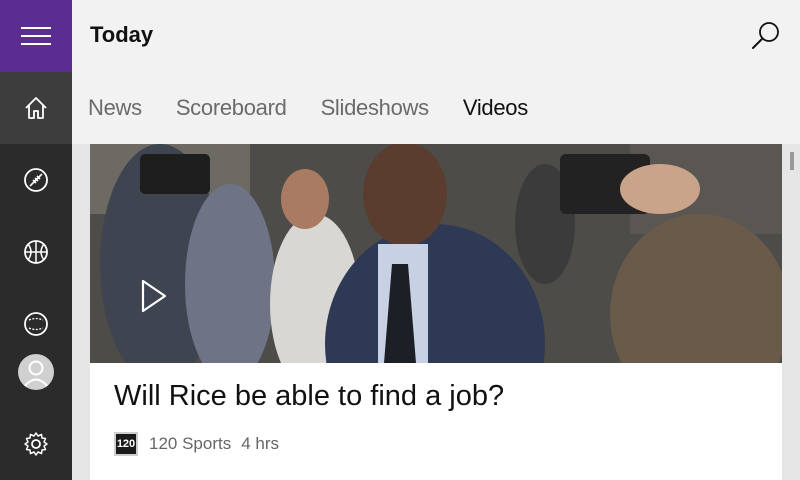  What do you see at coordinates (260, 443) in the screenshot?
I see `article-age: 4 hrs` at bounding box center [260, 443].